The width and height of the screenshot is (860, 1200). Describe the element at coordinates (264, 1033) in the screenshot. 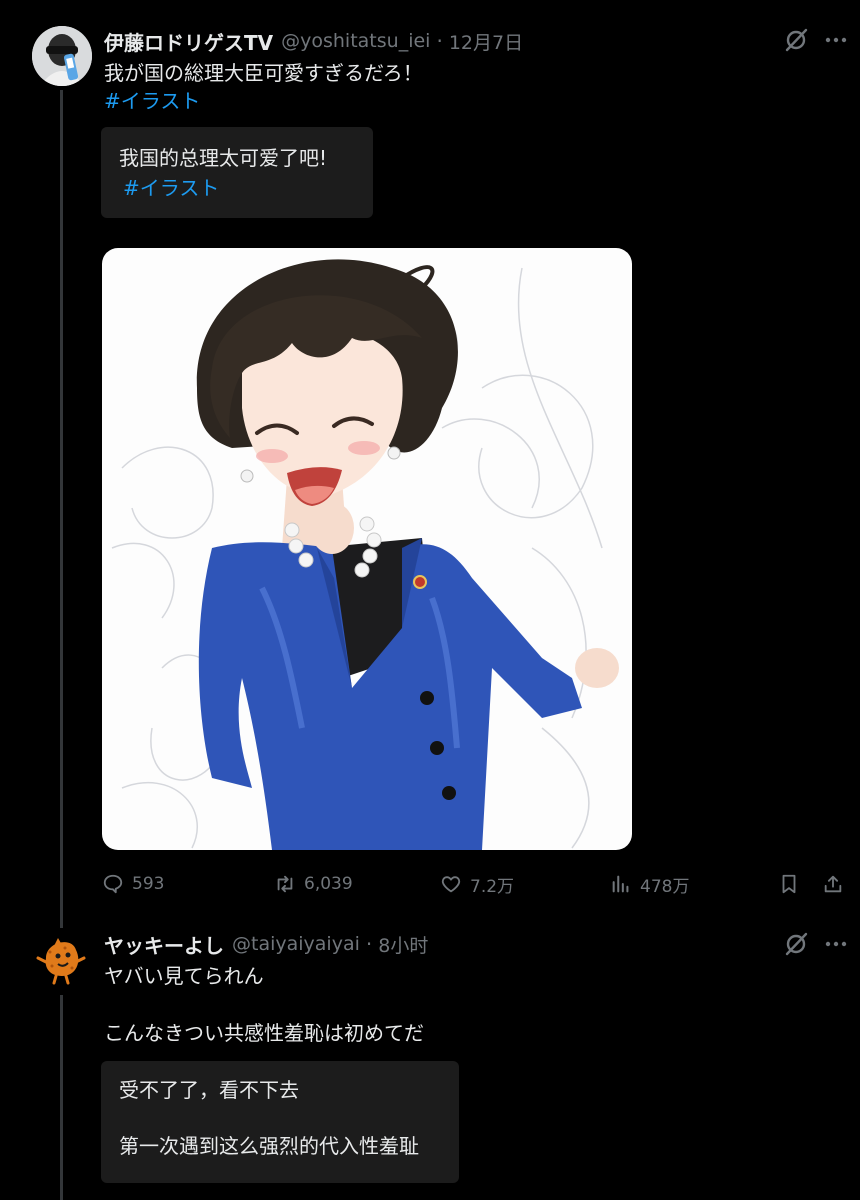

I see `reply-text-line2: こんなきつい共感性羞恥は初めてだ` at that location.